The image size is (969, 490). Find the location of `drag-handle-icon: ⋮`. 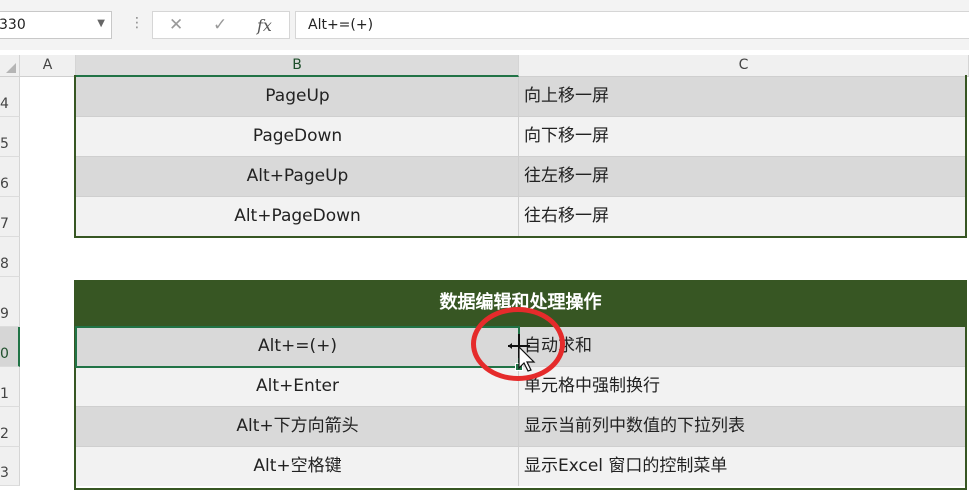

drag-handle-icon: ⋮ is located at coordinates (137, 23).